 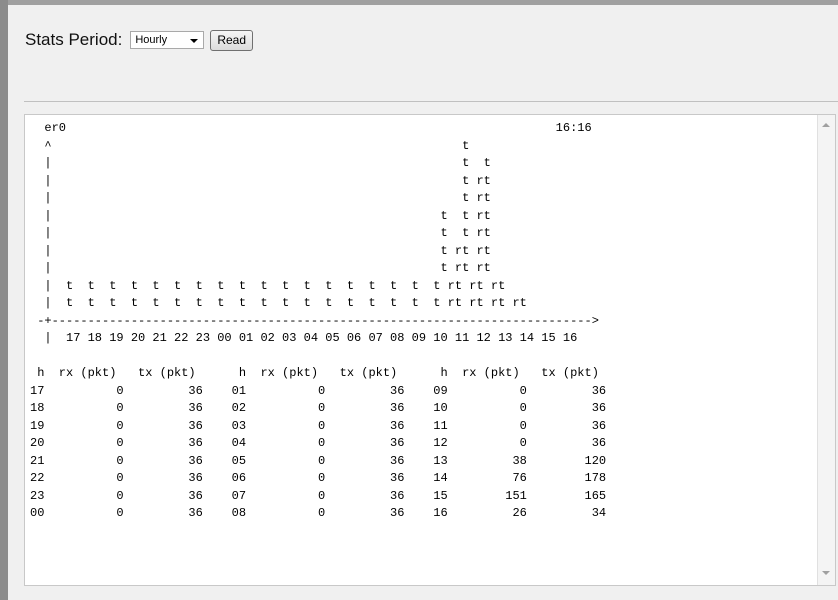 What do you see at coordinates (826, 573) in the screenshot?
I see `scroll-down-arrow-icon` at bounding box center [826, 573].